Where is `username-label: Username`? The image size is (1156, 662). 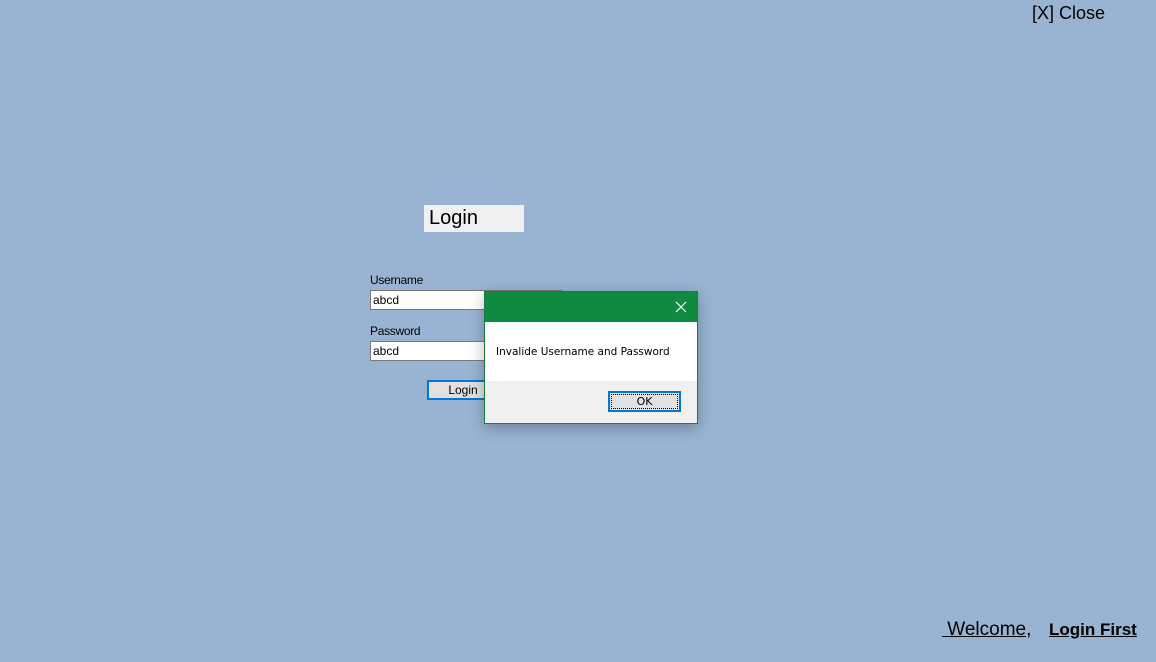 username-label: Username is located at coordinates (396, 280).